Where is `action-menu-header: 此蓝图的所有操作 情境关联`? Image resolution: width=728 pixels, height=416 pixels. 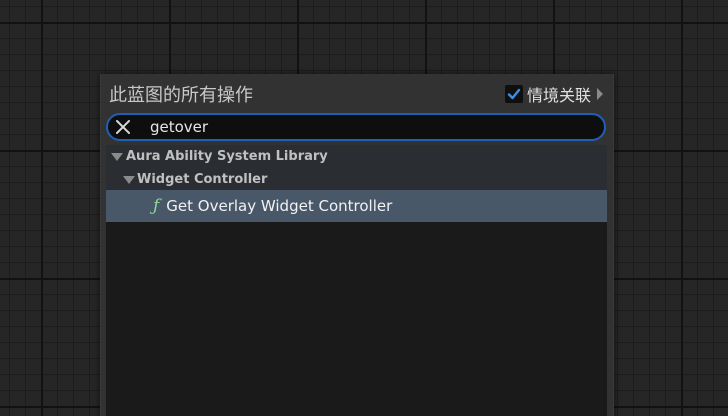
action-menu-header: 此蓝图的所有操作 情境关联 is located at coordinates (357, 94).